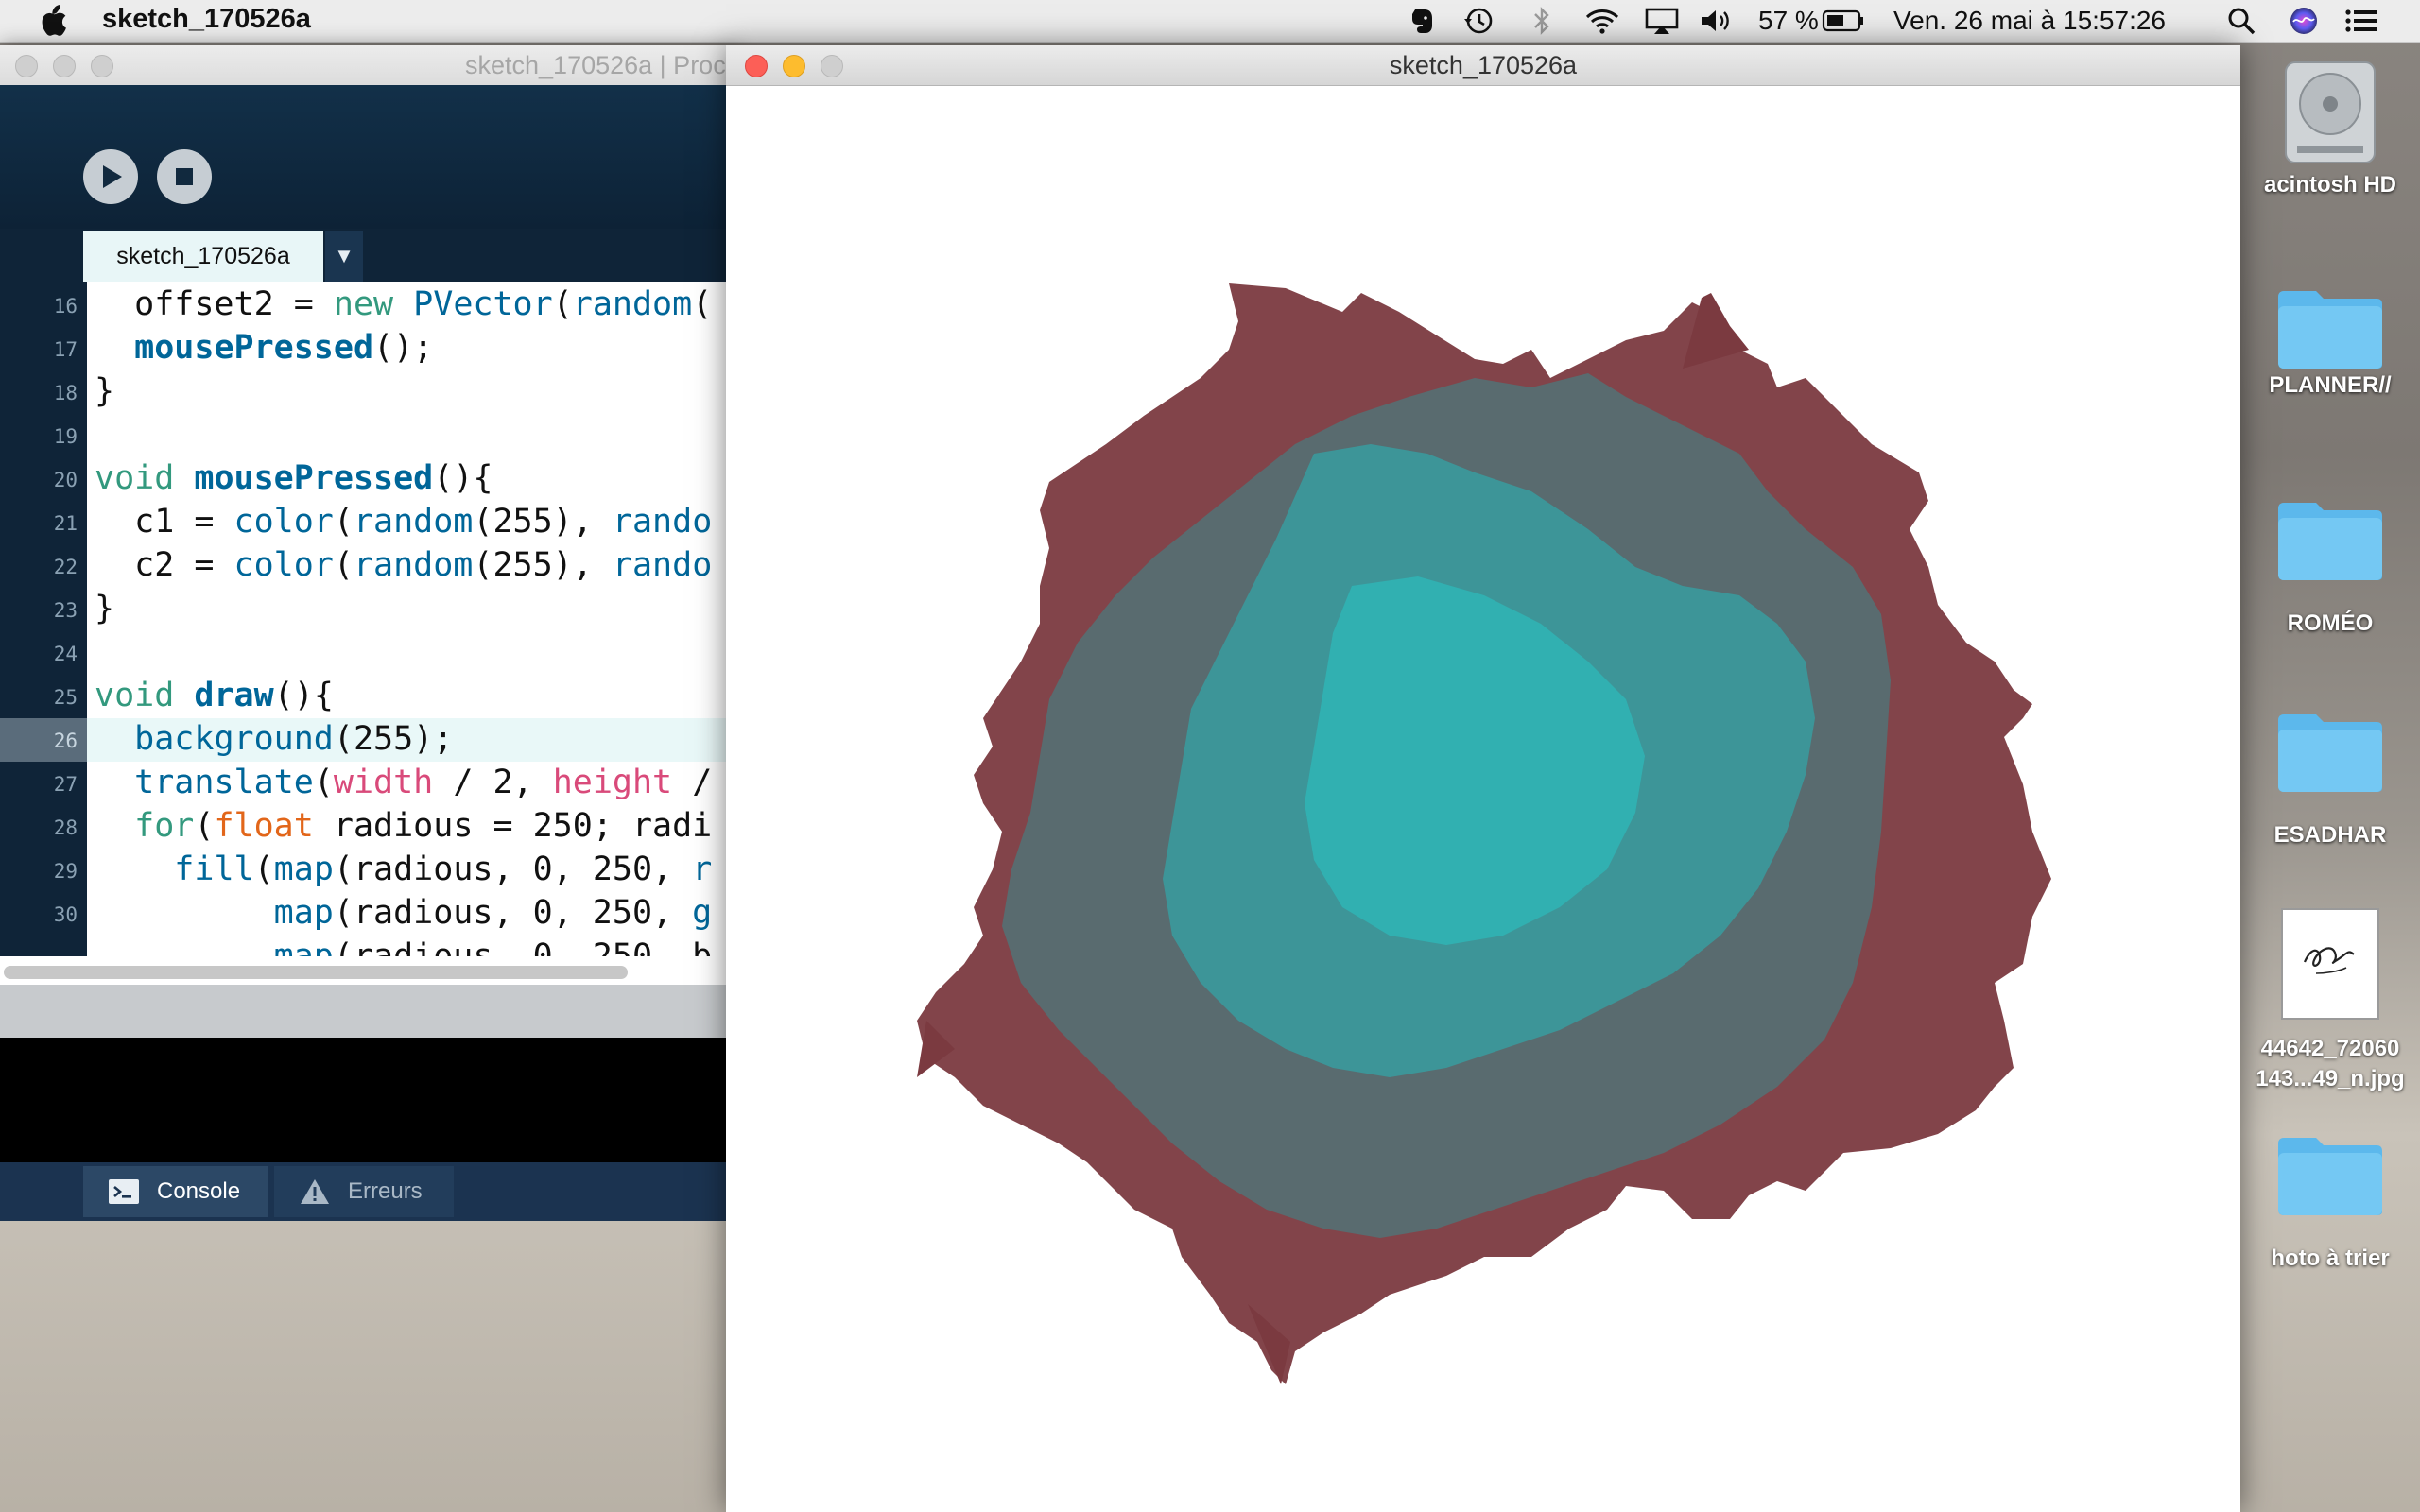 The width and height of the screenshot is (2420, 1512). Describe the element at coordinates (65, 306) in the screenshot. I see `line-number: 16` at that location.